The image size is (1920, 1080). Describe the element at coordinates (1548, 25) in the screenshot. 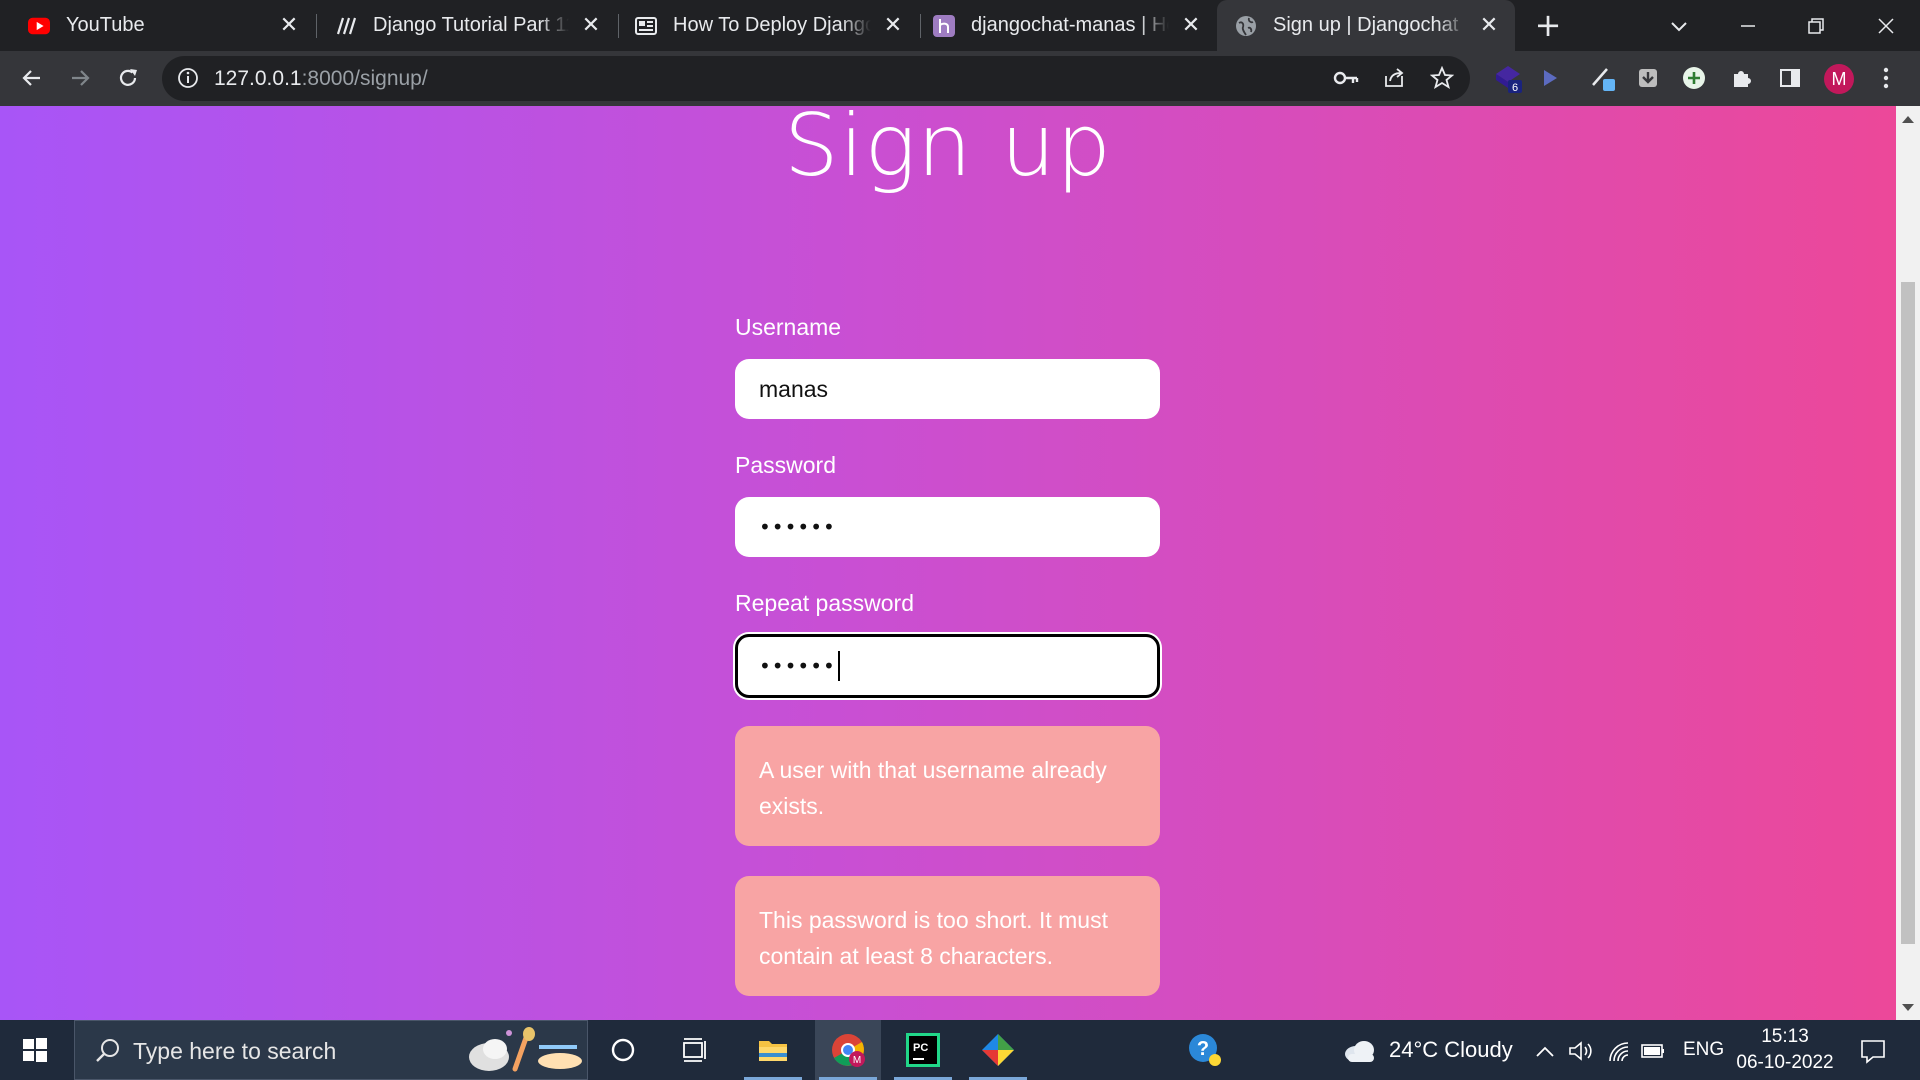

I see `new-tab-button: +` at that location.